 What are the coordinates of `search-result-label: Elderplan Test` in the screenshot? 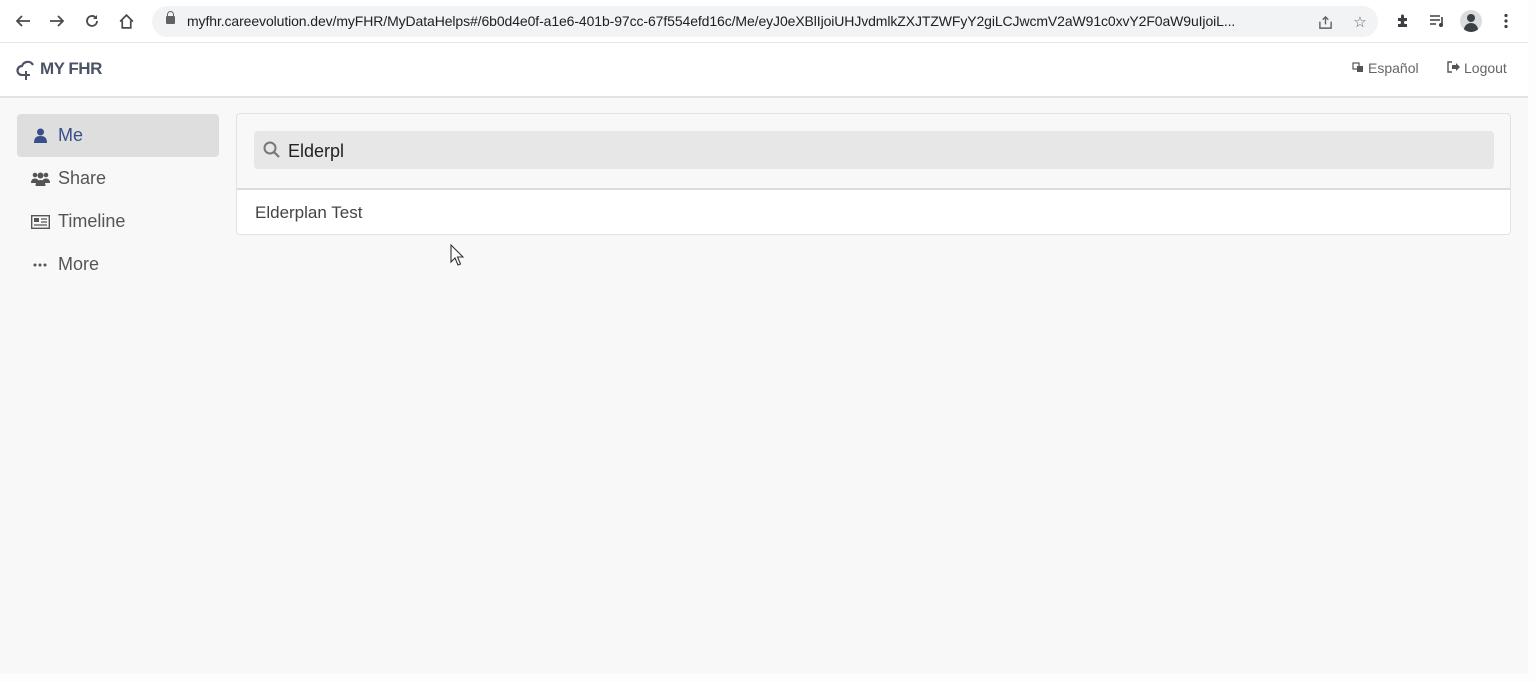 It's located at (309, 212).